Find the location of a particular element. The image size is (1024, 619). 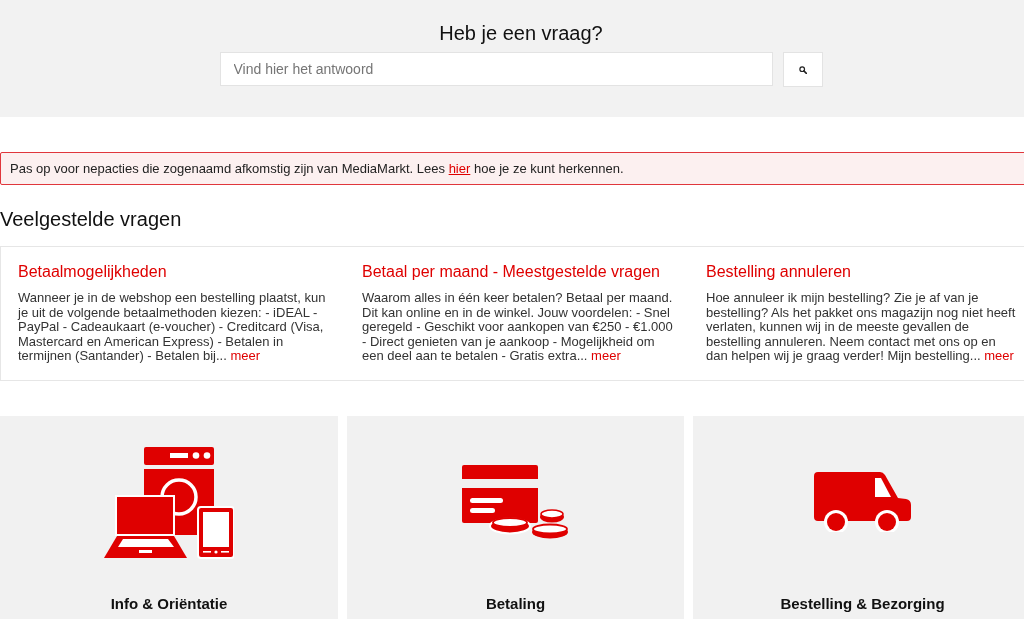

category-label: Bestelling & Bezorging is located at coordinates (862, 603).